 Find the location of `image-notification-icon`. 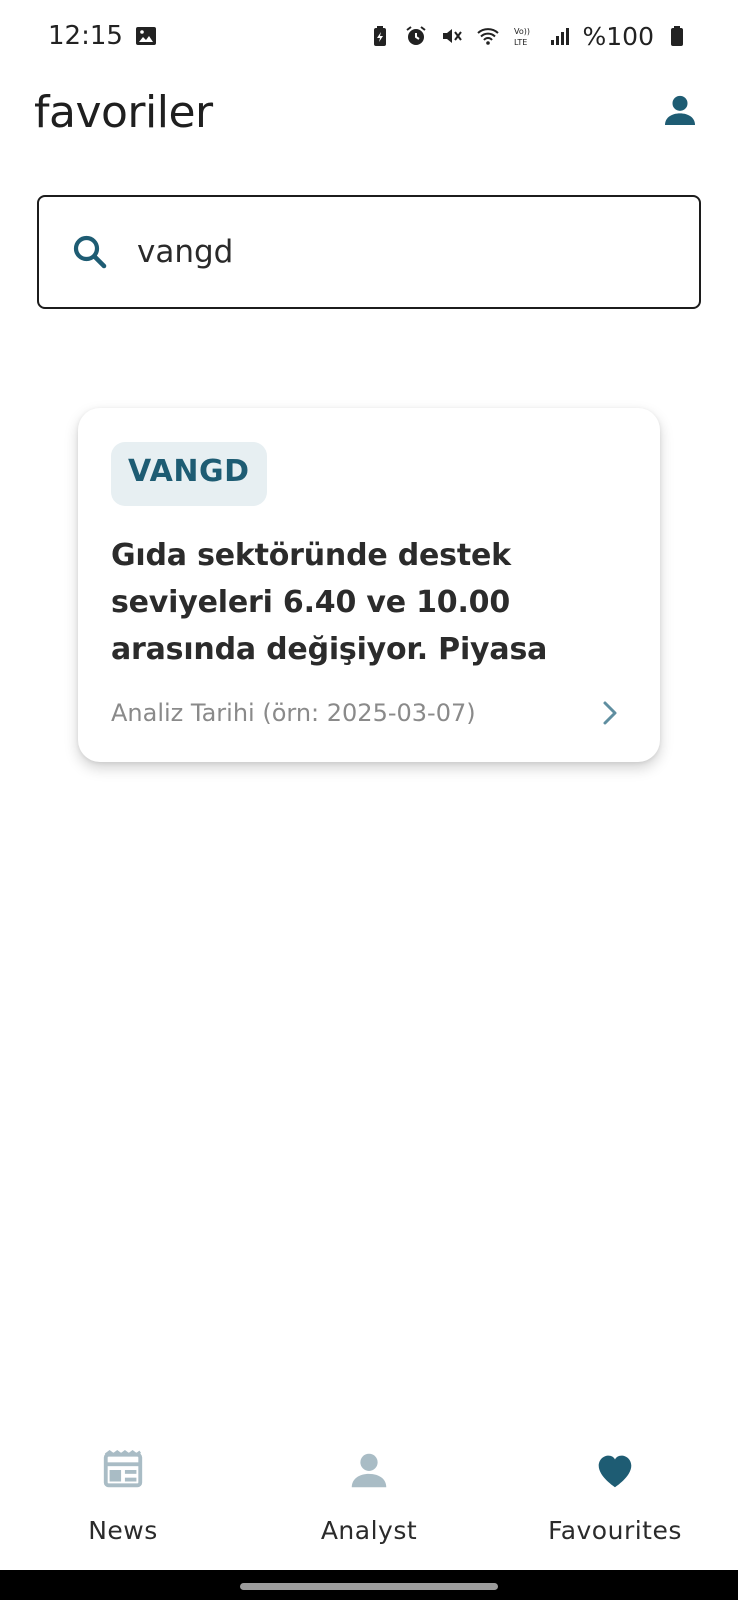

image-notification-icon is located at coordinates (146, 36).